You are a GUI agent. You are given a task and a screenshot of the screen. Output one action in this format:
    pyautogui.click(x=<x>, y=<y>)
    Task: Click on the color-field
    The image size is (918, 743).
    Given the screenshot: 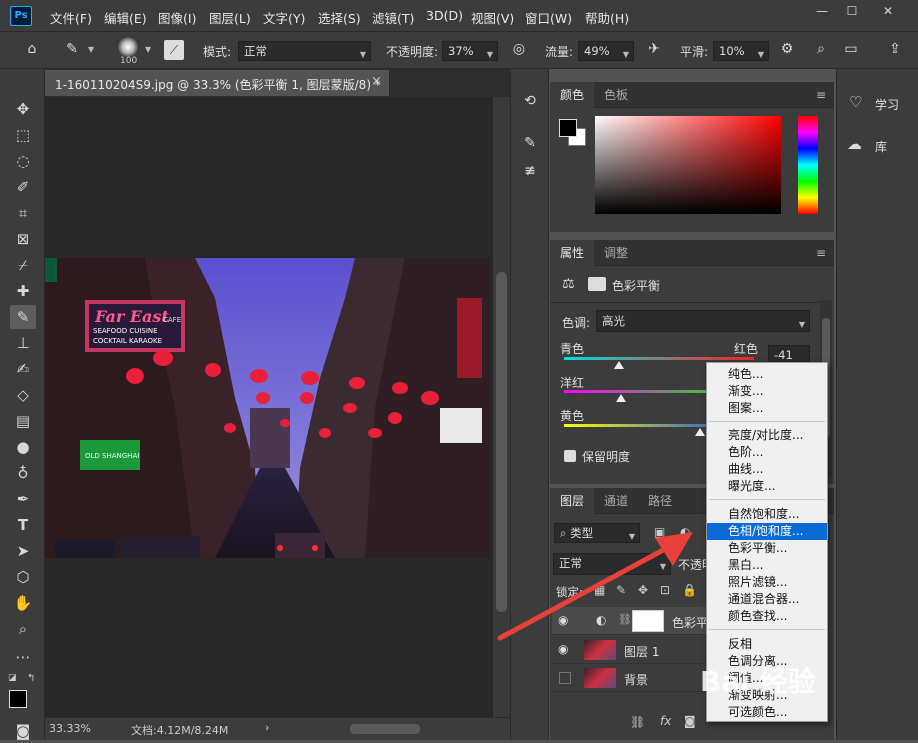 What is the action you would take?
    pyautogui.click(x=688, y=165)
    